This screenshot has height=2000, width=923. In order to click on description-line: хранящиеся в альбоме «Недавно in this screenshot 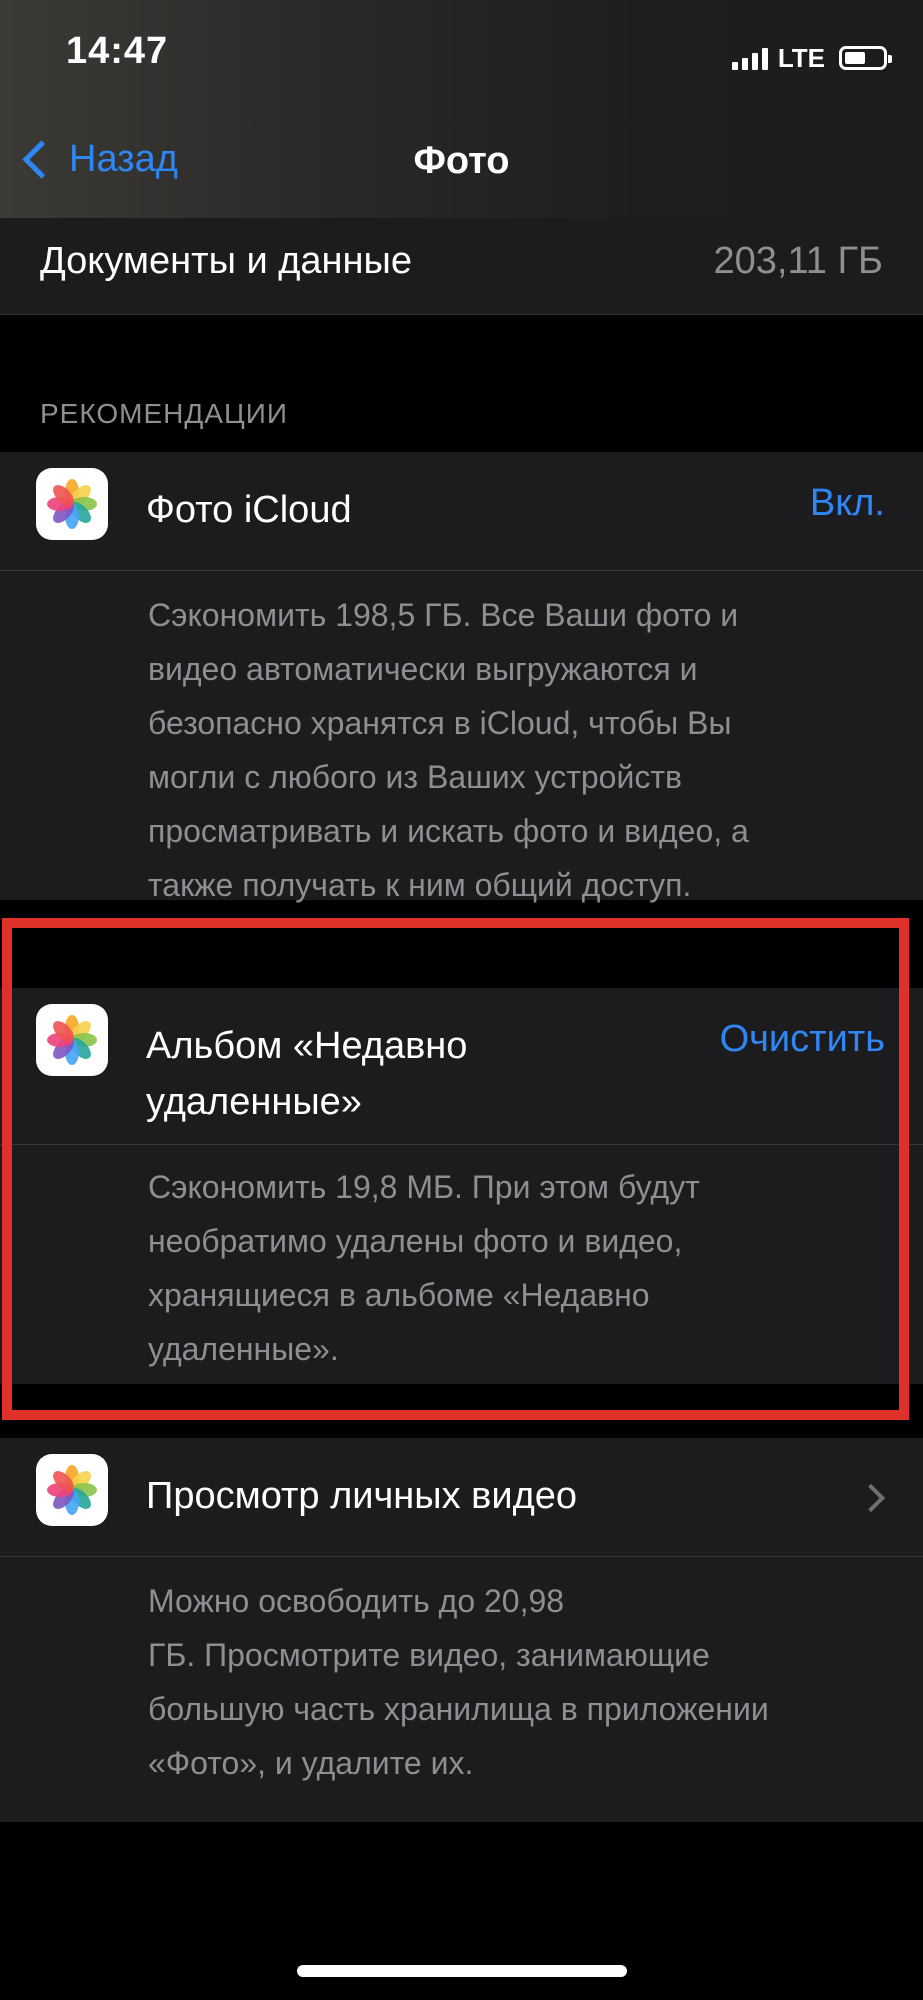, I will do `click(399, 1295)`.